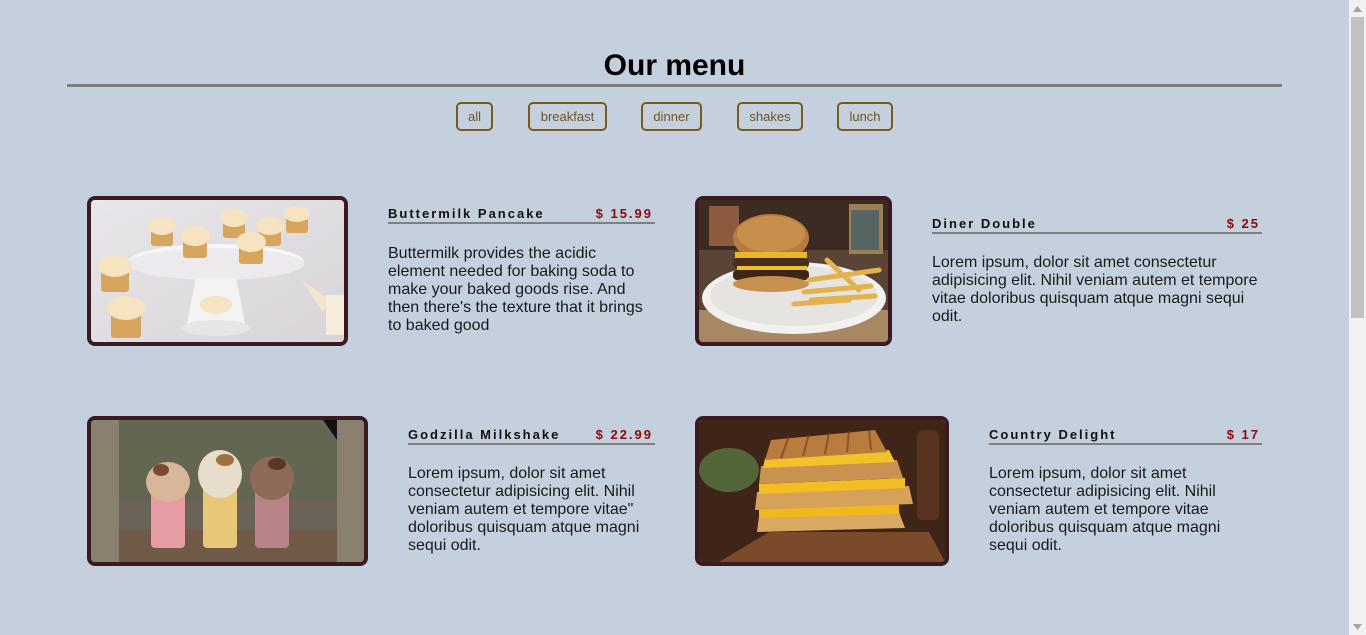 This screenshot has width=1366, height=635. What do you see at coordinates (217, 271) in the screenshot?
I see `cupcakes-photo` at bounding box center [217, 271].